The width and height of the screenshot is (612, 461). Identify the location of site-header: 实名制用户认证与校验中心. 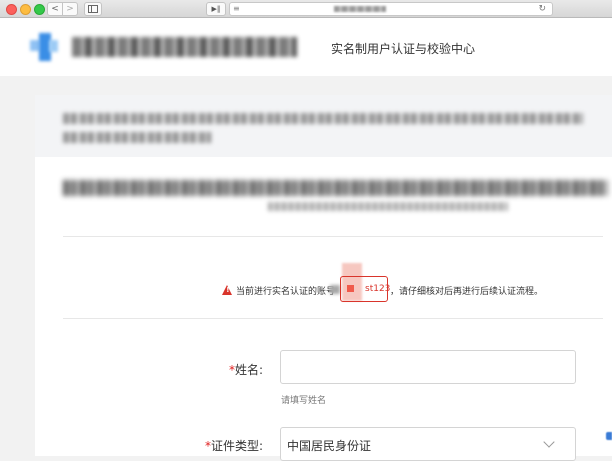
(306, 47).